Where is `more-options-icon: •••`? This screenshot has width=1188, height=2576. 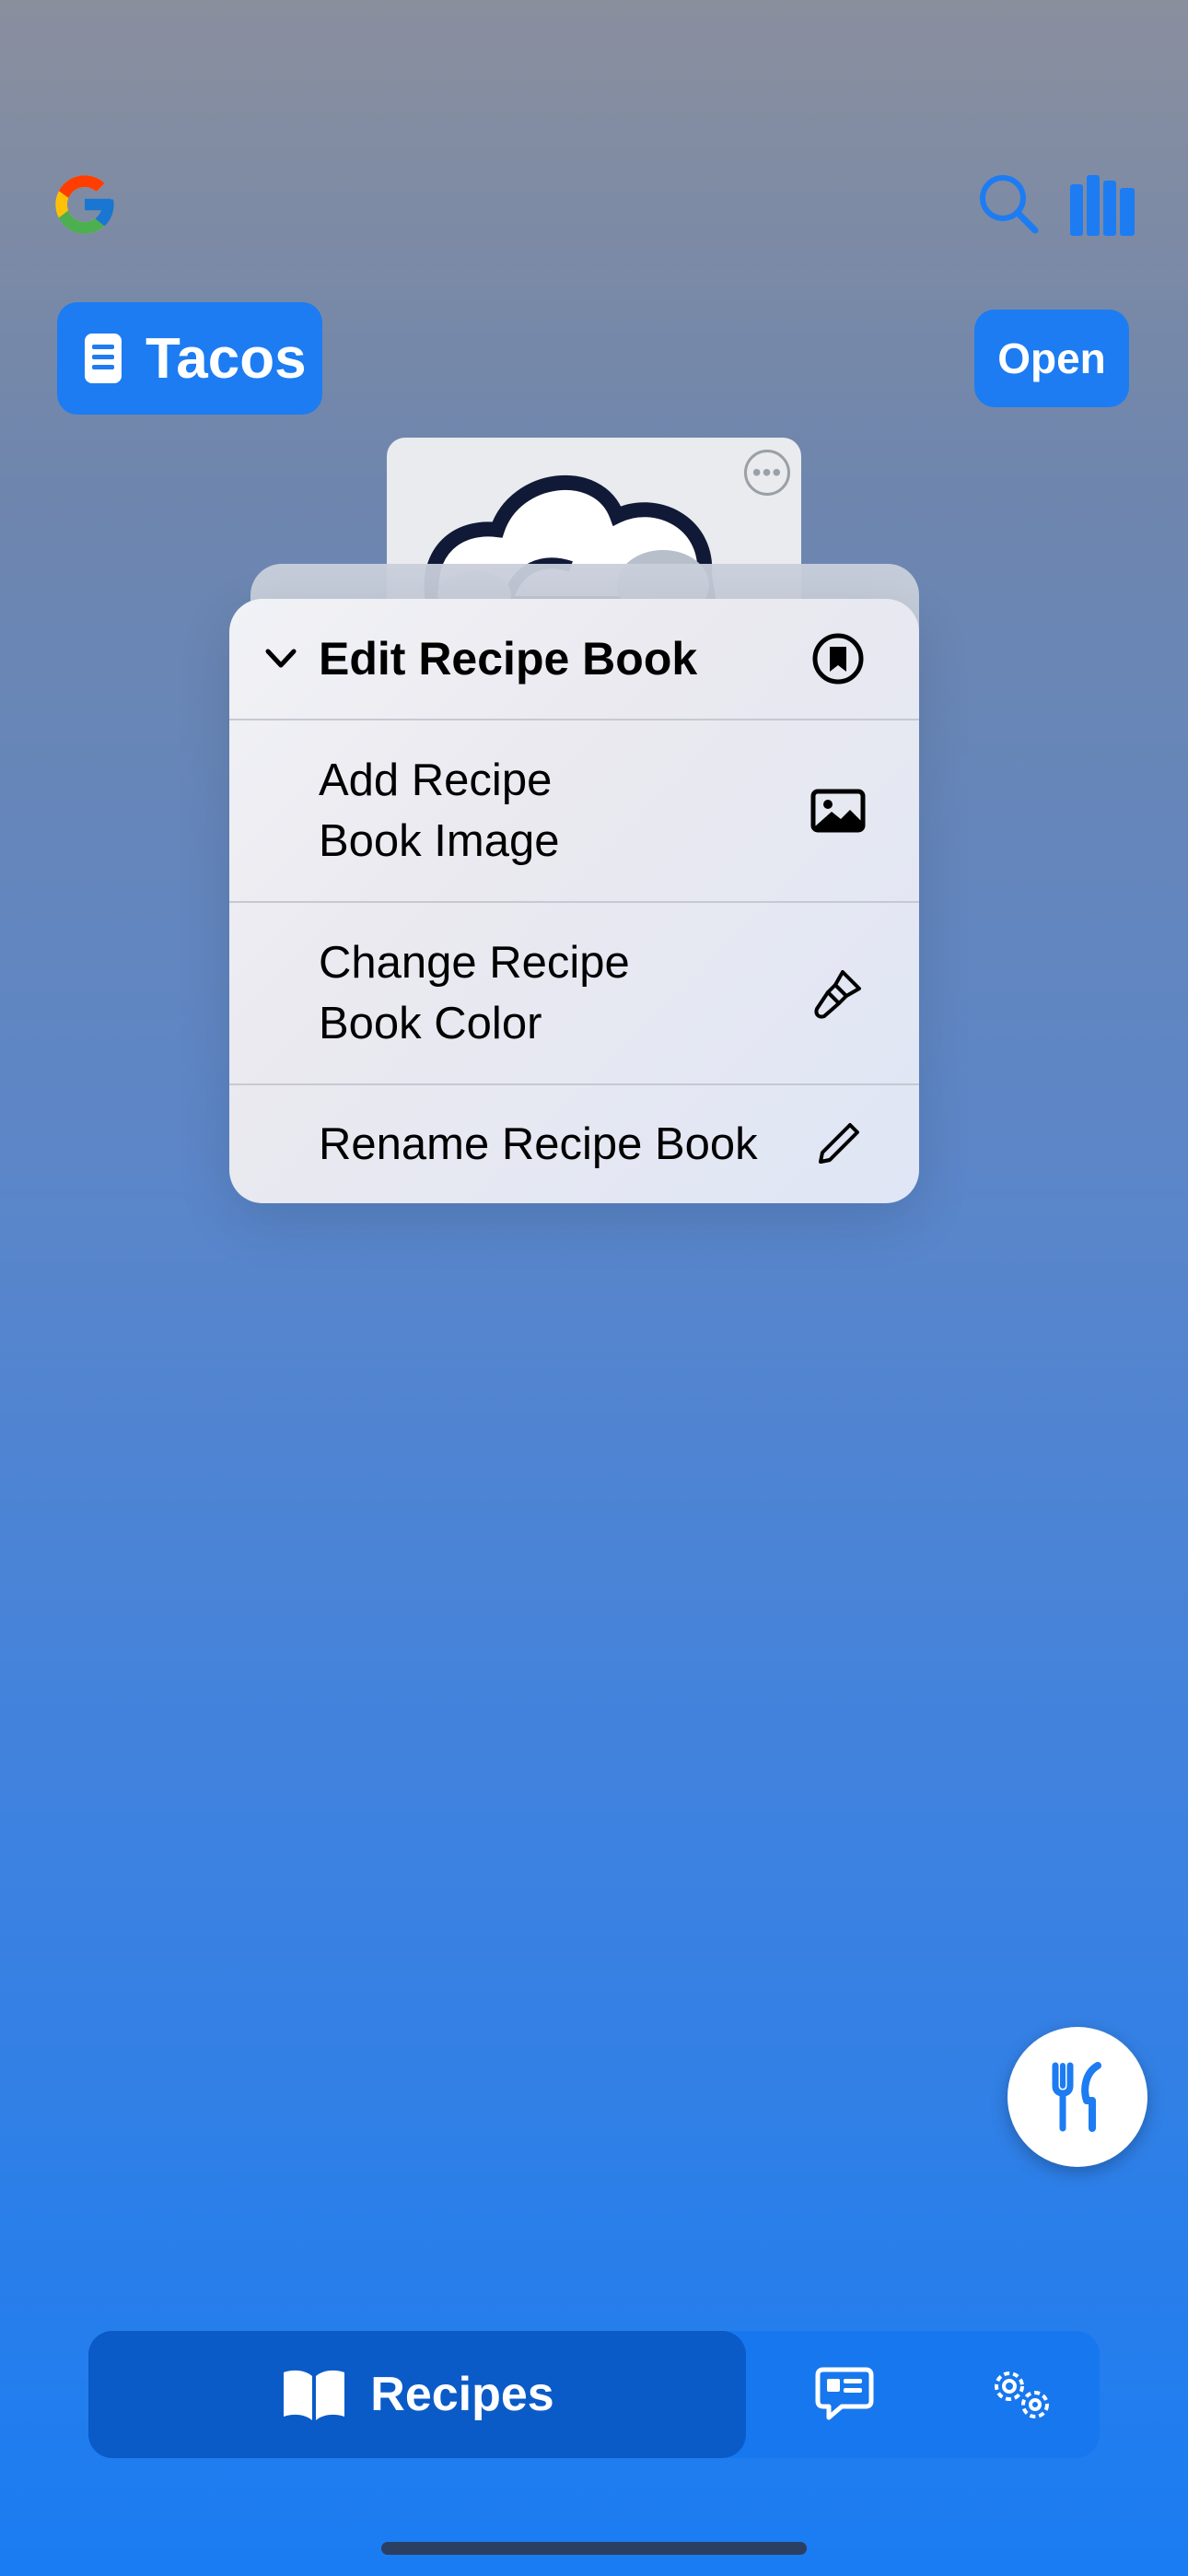 more-options-icon: ••• is located at coordinates (767, 473).